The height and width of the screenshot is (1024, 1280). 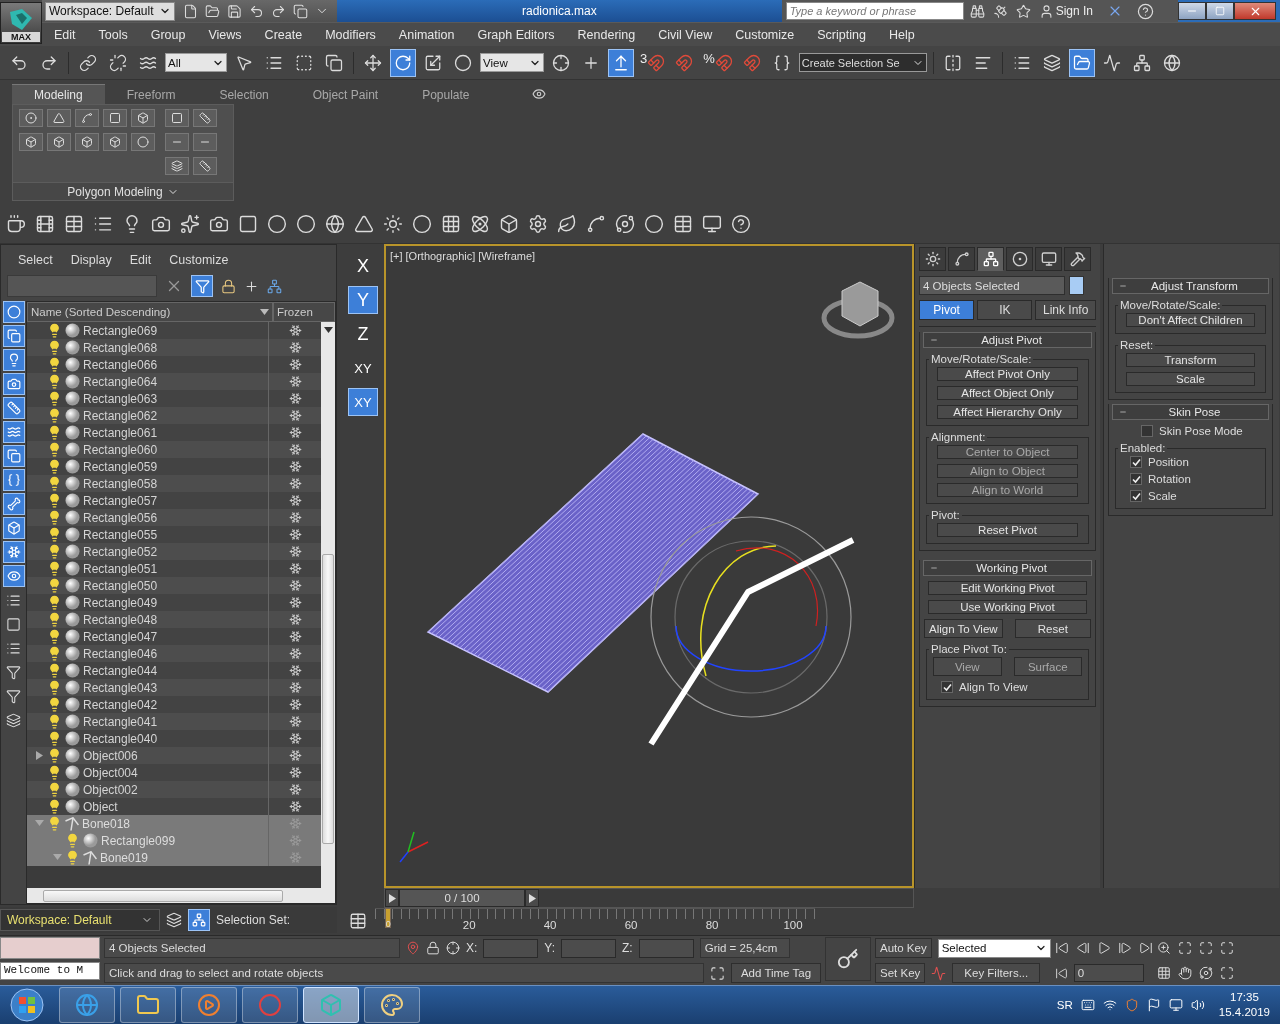 What do you see at coordinates (304, 312) in the screenshot?
I see `column-header: Frozen` at bounding box center [304, 312].